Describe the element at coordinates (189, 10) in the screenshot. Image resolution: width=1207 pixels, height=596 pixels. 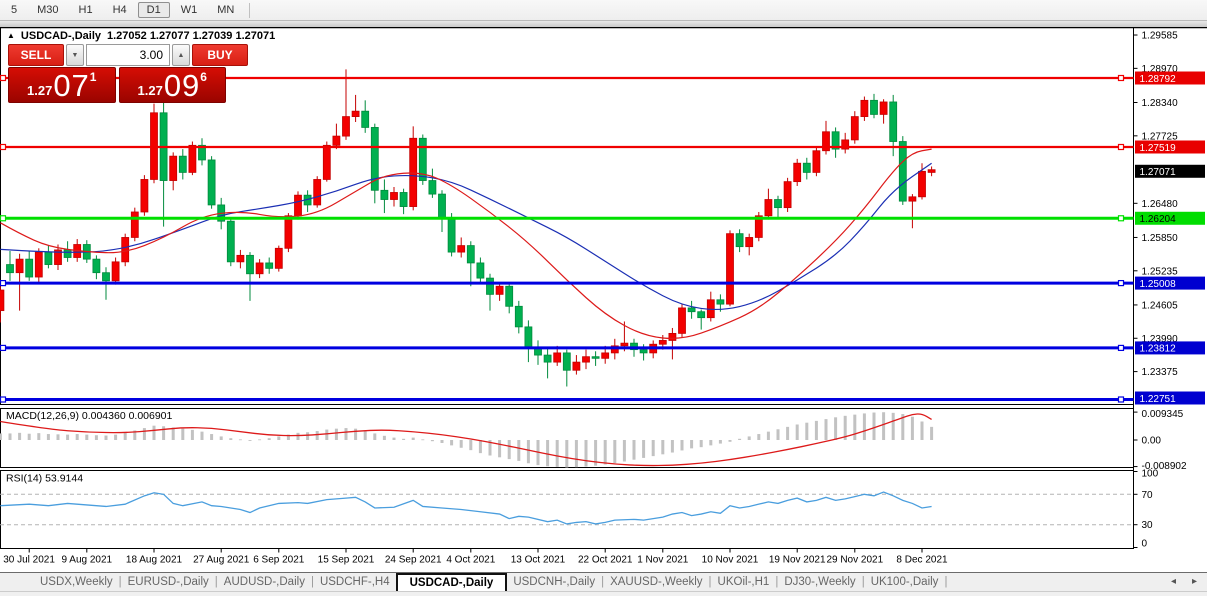
I see `timeframe-button-w1: W1` at that location.